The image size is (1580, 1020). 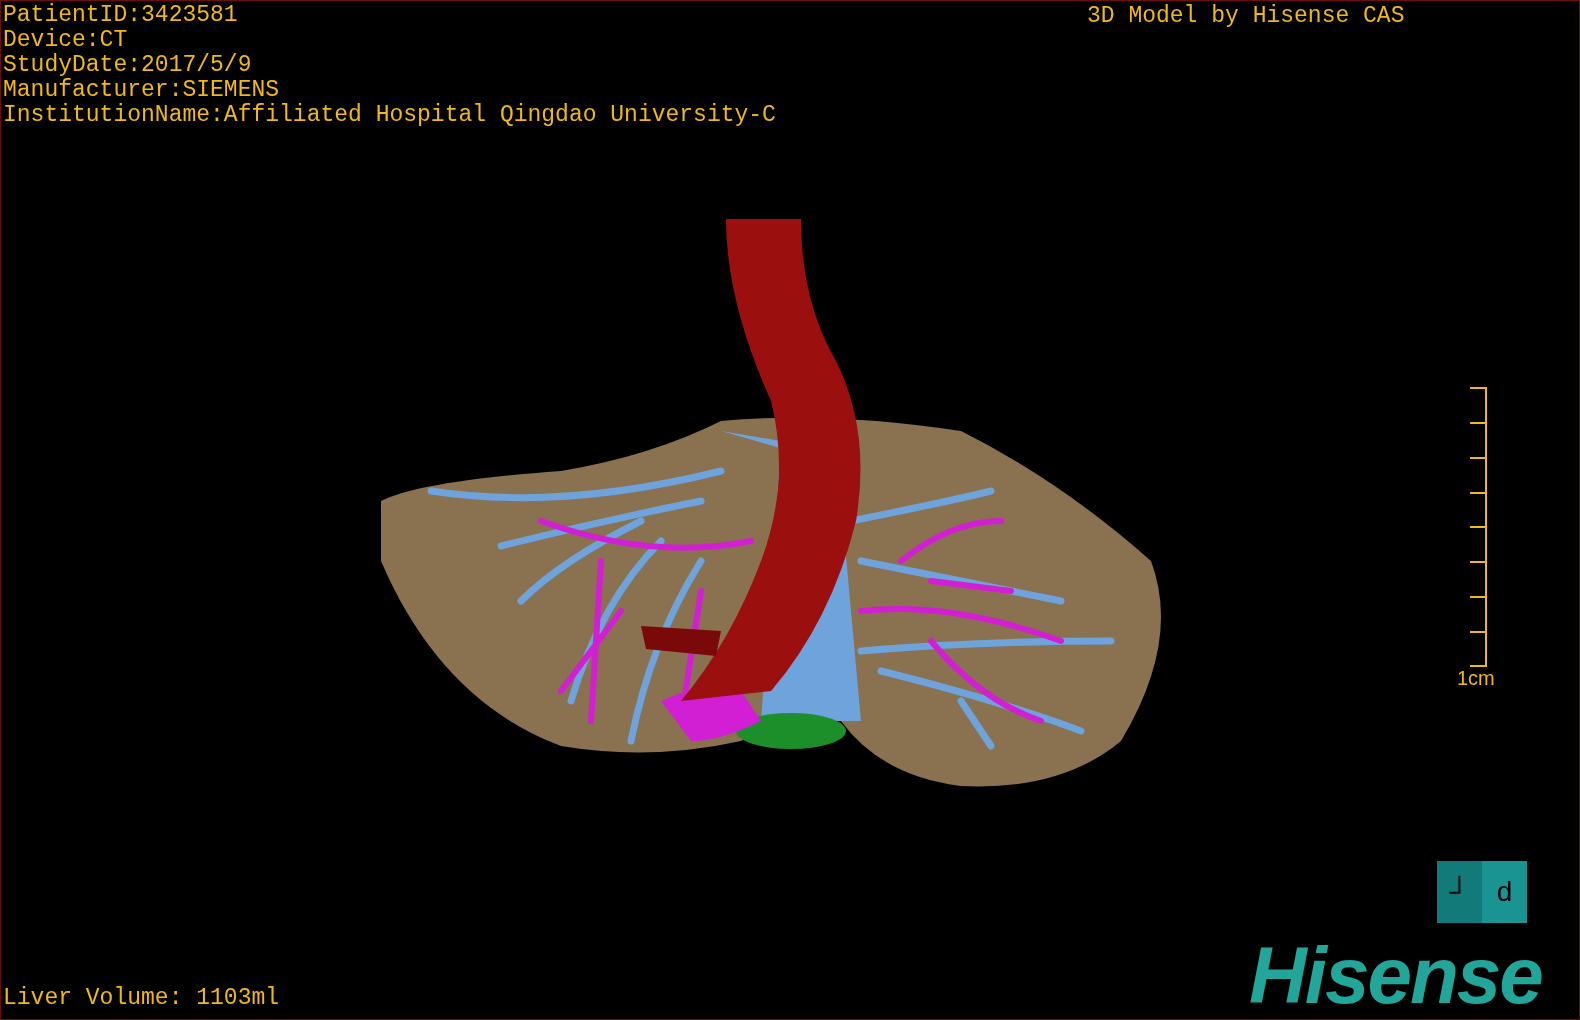 I want to click on scale-bar-label: 1cm, so click(x=1476, y=678).